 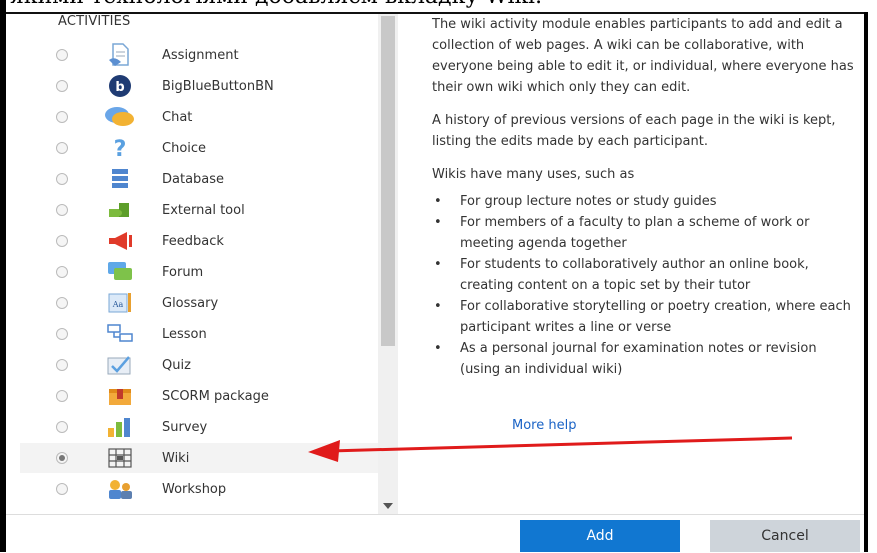 I want to click on activity-item-forum: Forum, so click(x=201, y=272).